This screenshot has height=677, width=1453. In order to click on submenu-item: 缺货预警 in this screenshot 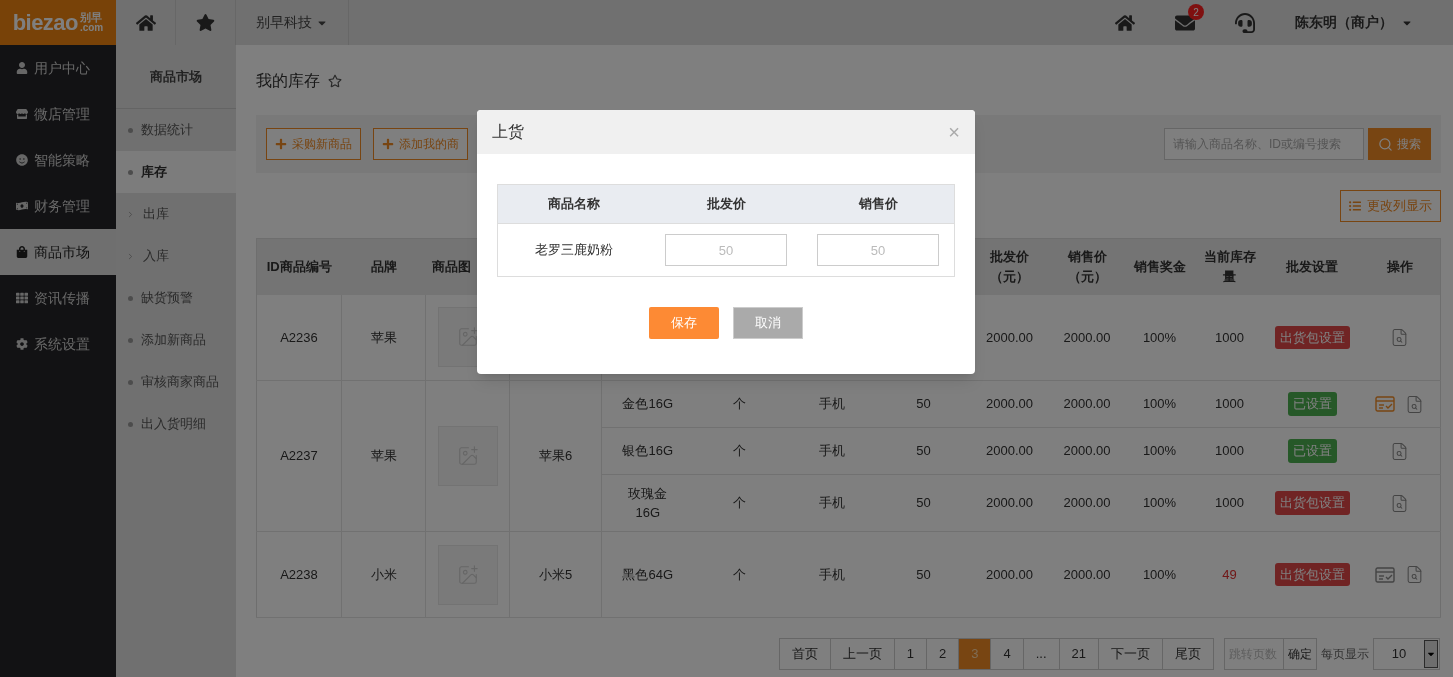, I will do `click(176, 298)`.